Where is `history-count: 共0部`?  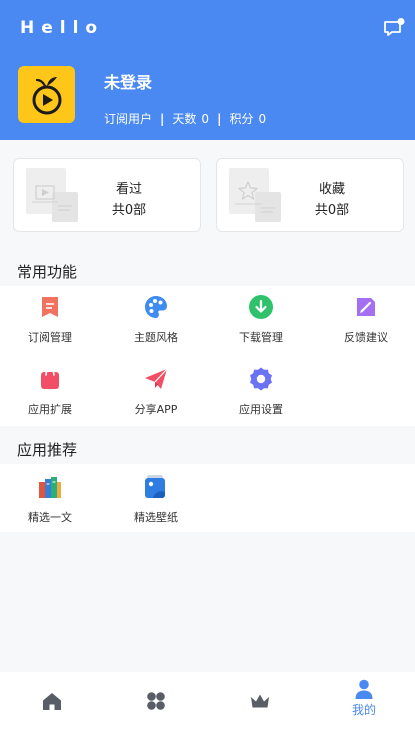 history-count: 共0部 is located at coordinates (129, 210).